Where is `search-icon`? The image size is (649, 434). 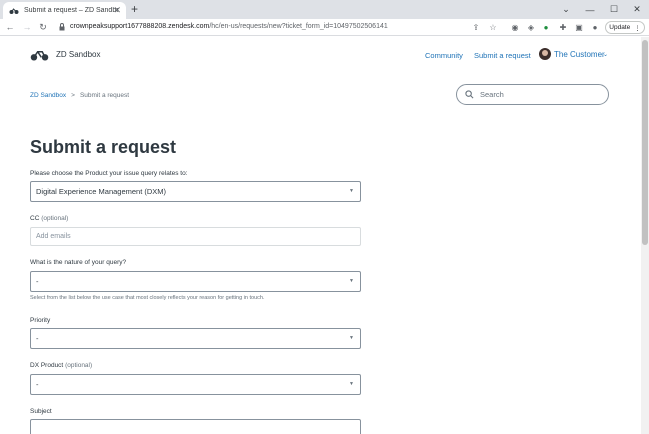 search-icon is located at coordinates (469, 94).